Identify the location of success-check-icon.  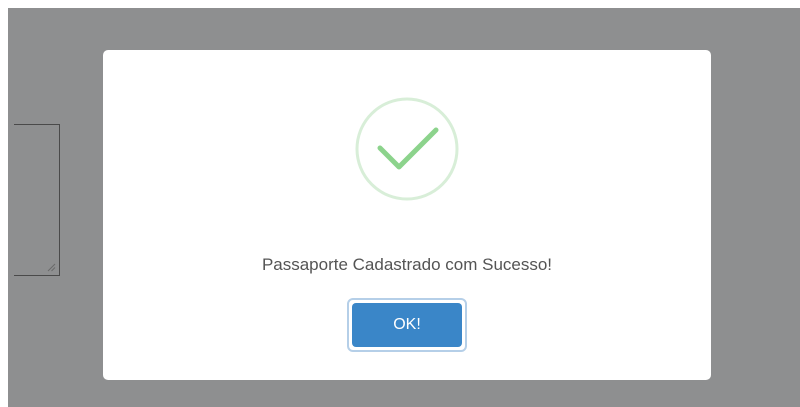
(407, 149).